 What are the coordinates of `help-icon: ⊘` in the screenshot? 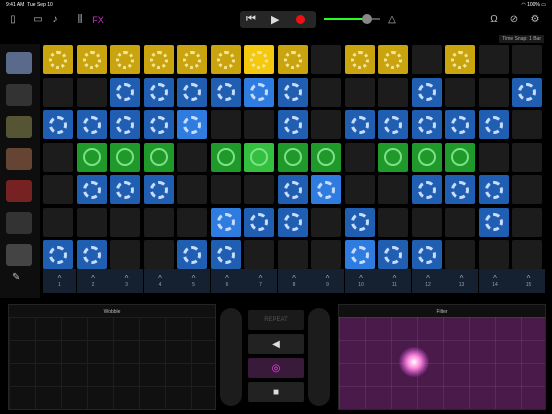 It's located at (514, 19).